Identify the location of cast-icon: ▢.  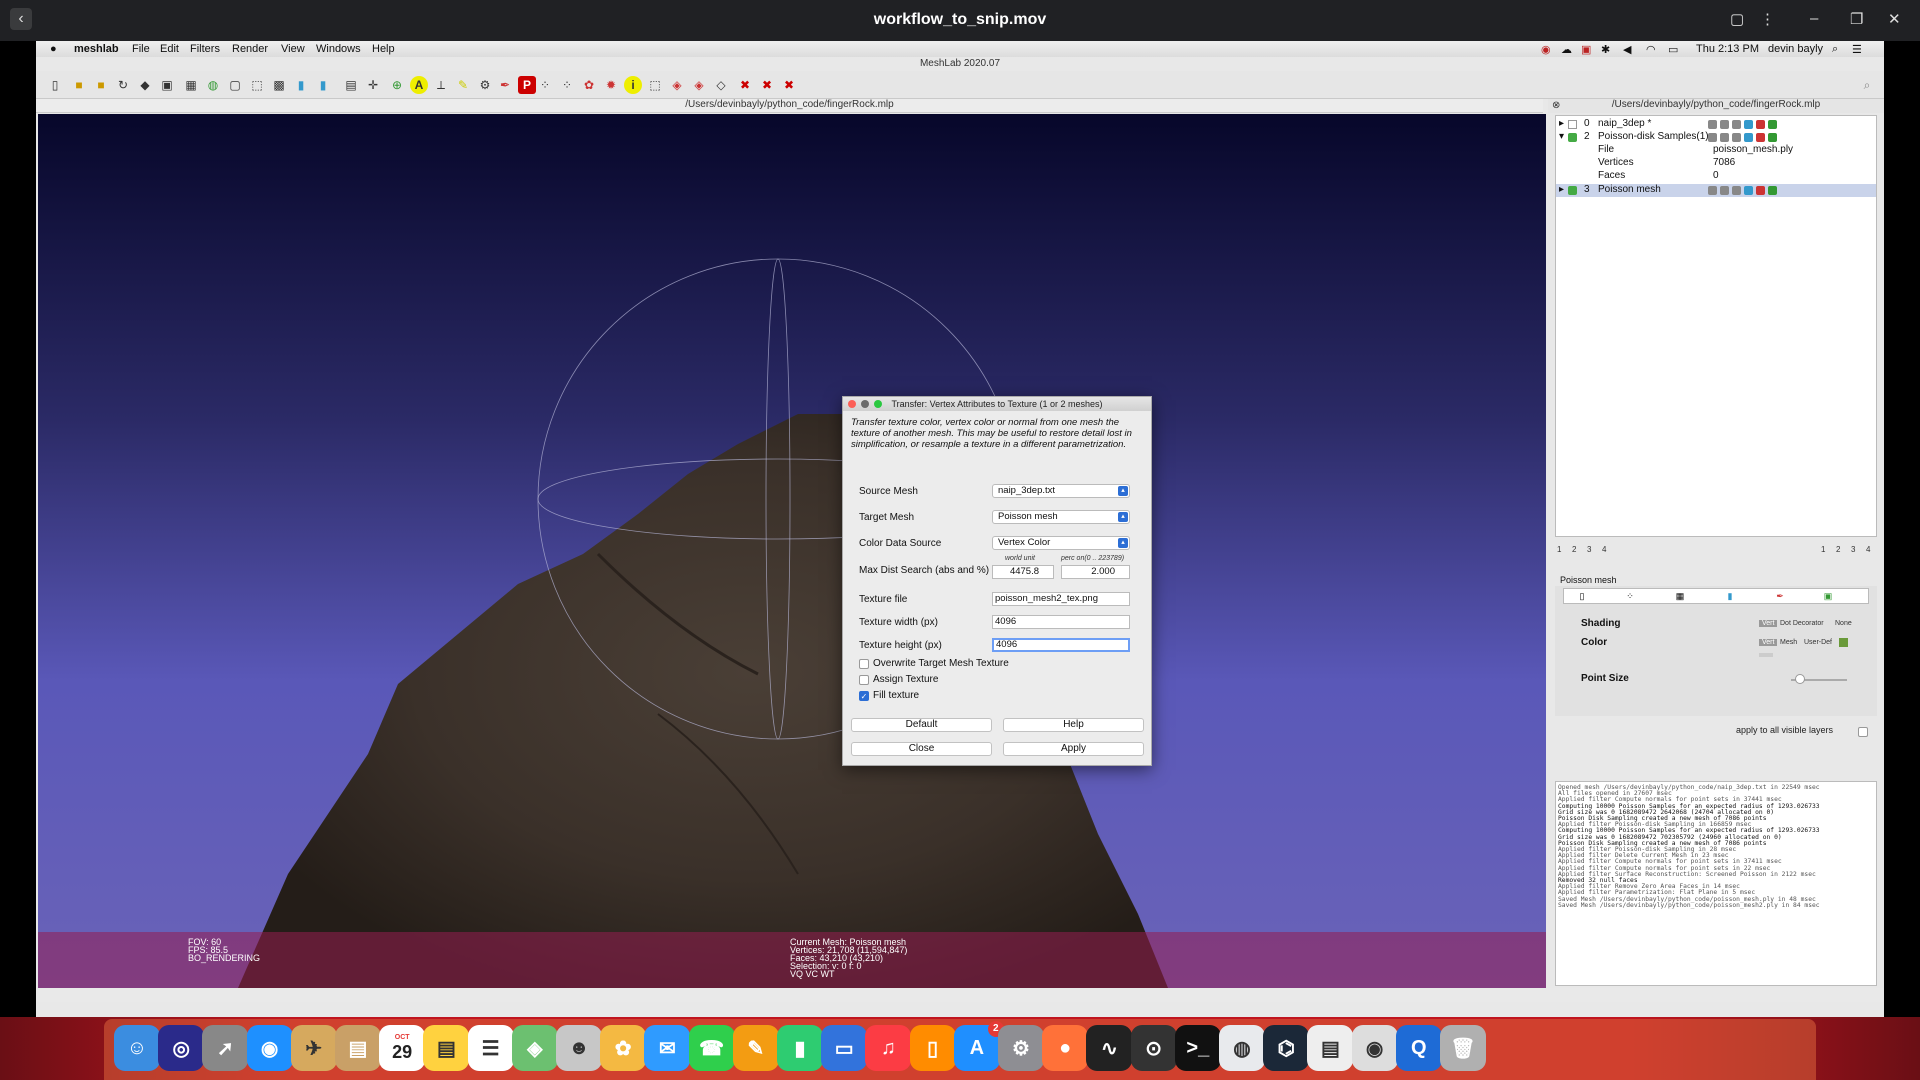
(1737, 19).